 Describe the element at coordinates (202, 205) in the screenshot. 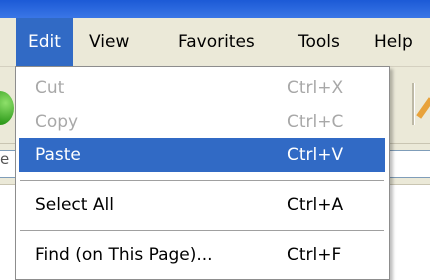

I see `menu-item-select-all: Select All Ctrl+A` at that location.